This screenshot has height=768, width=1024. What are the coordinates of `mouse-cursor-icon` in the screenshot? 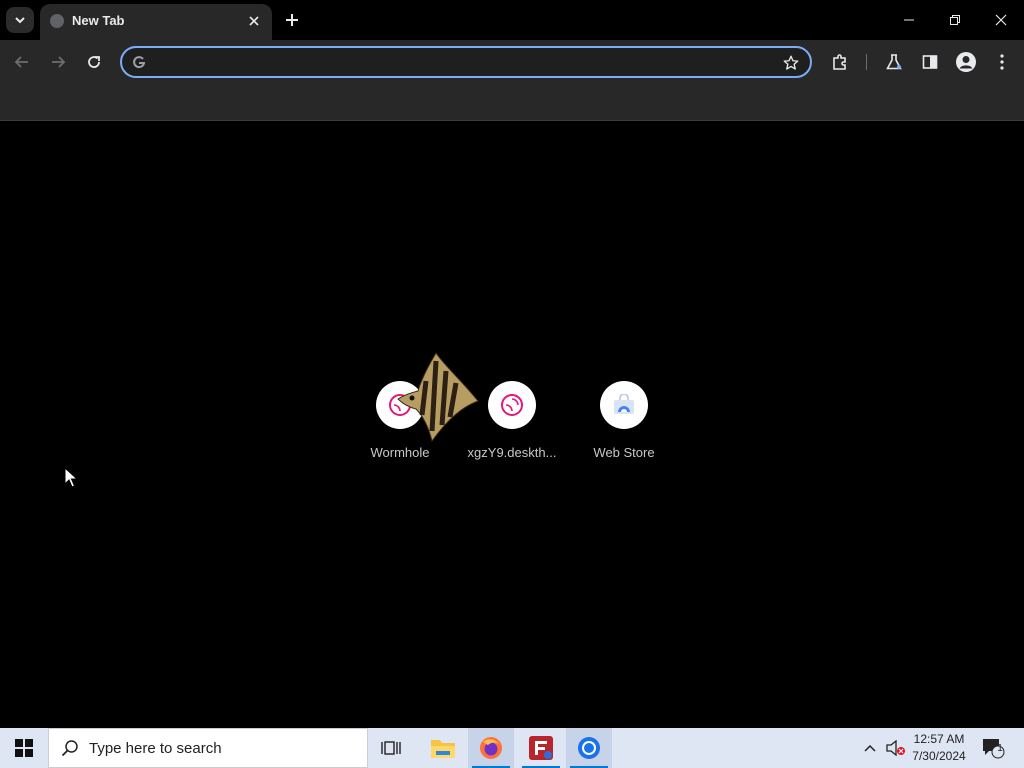 It's located at (71, 477).